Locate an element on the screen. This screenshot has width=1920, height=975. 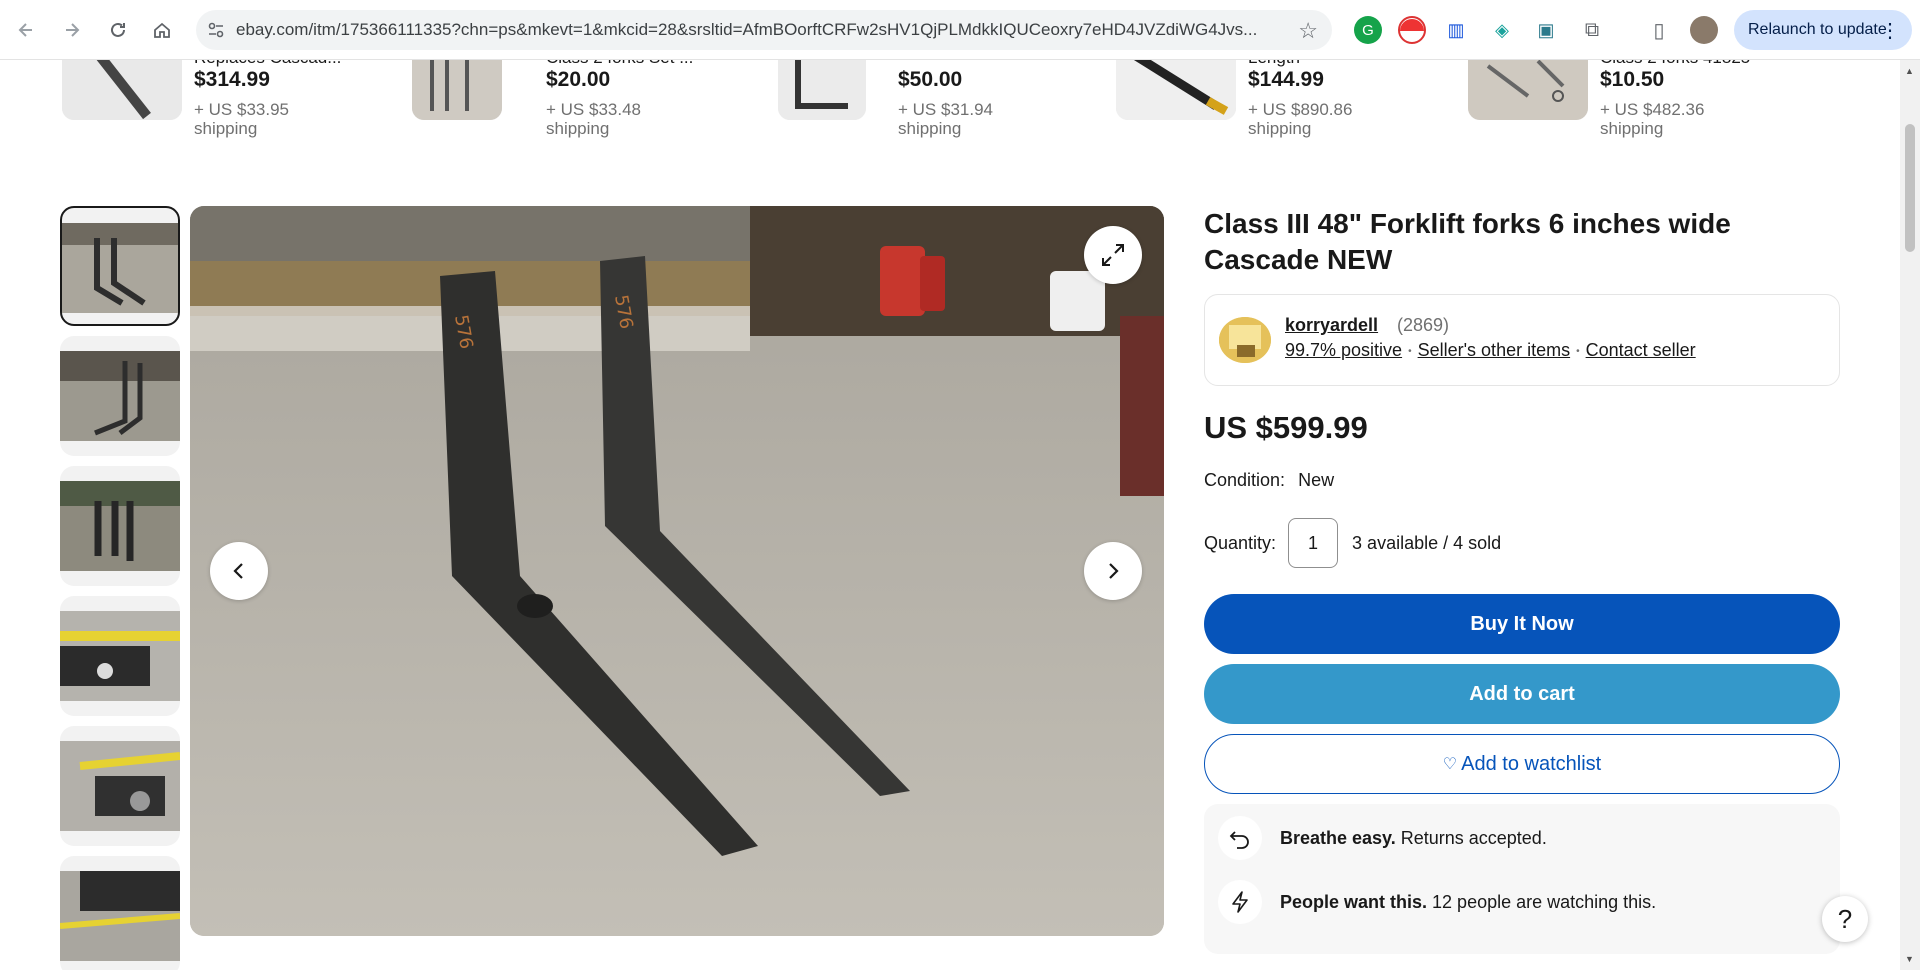
returns-text: Returns accepted. is located at coordinates (1473, 837).